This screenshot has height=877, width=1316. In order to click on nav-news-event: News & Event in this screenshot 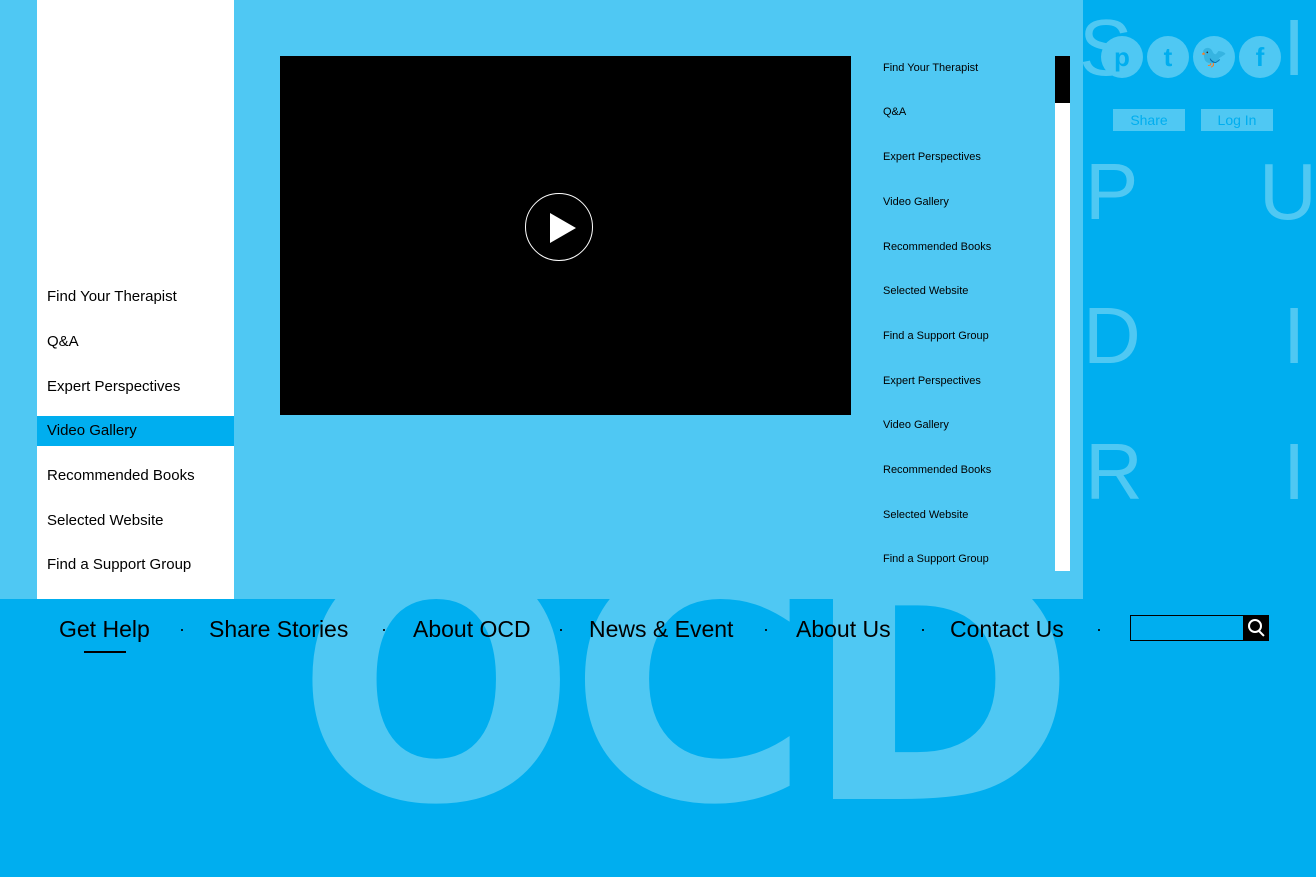, I will do `click(661, 629)`.